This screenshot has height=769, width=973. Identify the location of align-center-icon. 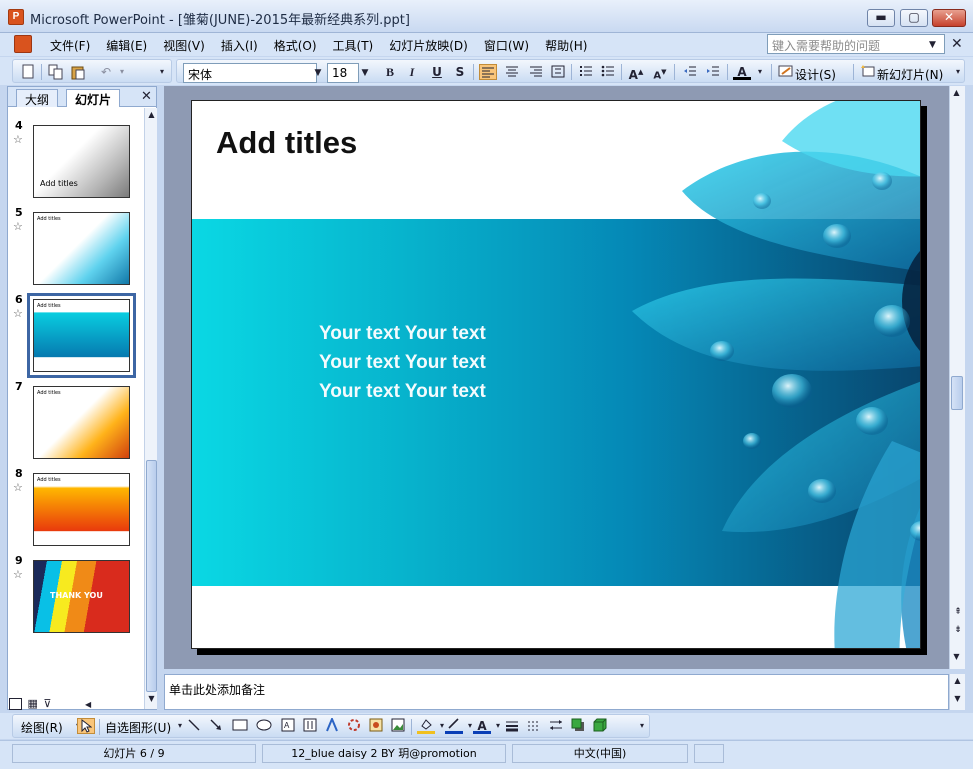
(512, 72).